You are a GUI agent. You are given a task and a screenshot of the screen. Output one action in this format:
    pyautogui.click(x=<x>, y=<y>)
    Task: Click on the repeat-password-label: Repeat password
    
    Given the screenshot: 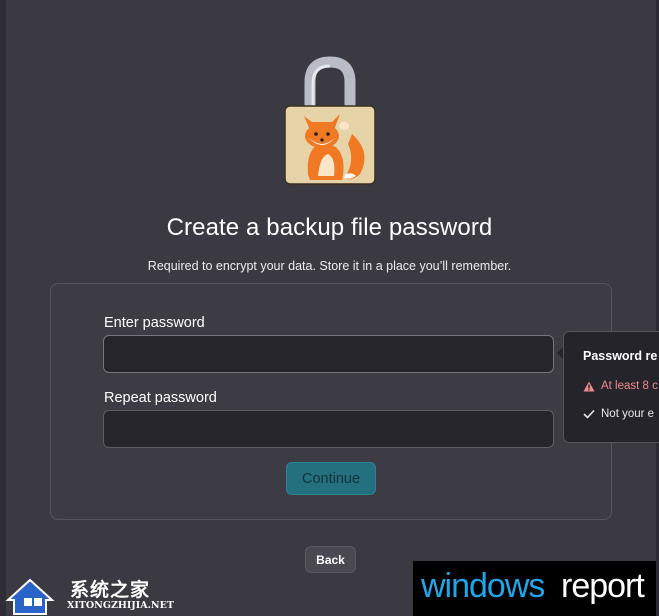 What is the action you would take?
    pyautogui.click(x=160, y=398)
    